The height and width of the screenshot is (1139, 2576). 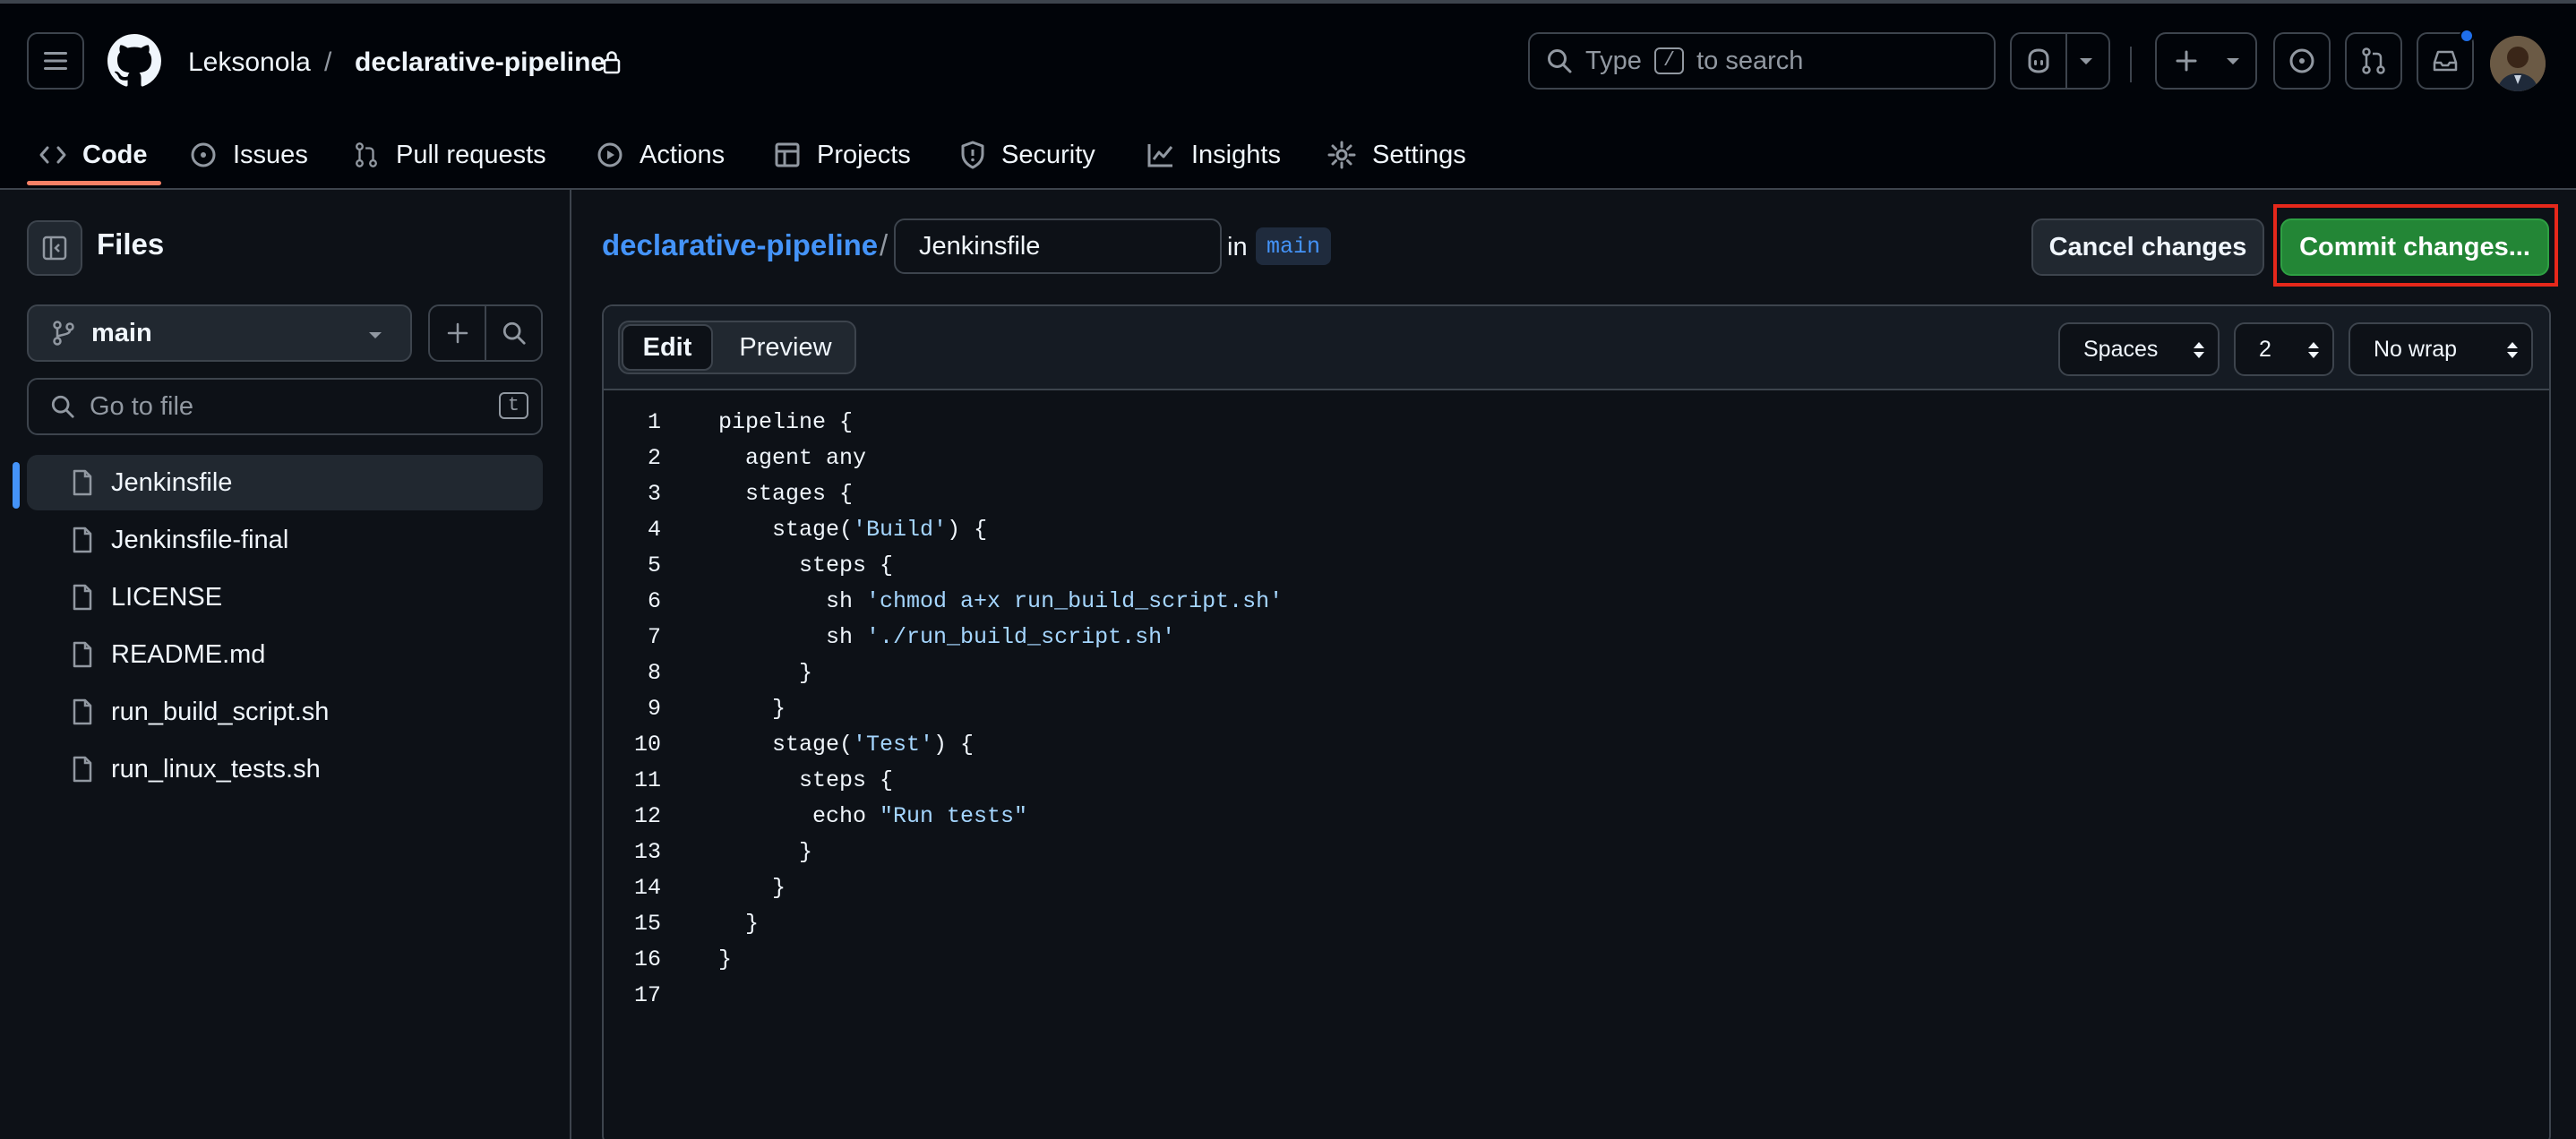 I want to click on wrap-mode-value: No wrap, so click(x=2416, y=349).